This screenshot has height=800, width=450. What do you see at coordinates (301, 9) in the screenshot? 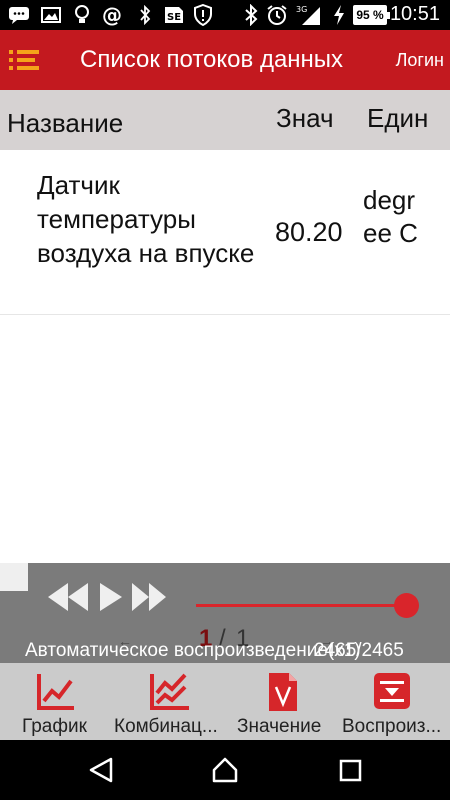
I see `svg-text: 3G` at bounding box center [301, 9].